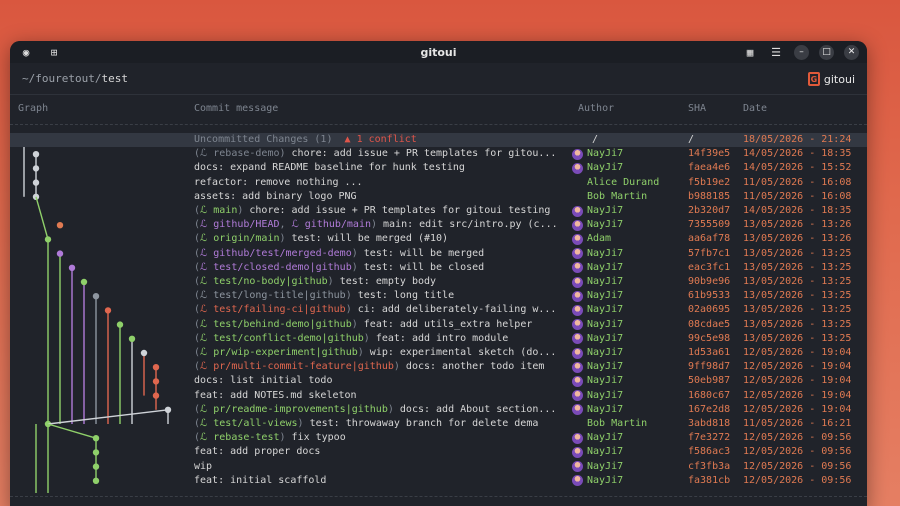  What do you see at coordinates (297, 366) in the screenshot?
I see `branch-ref: ℒ pr/multi-commit-feature|github` at bounding box center [297, 366].